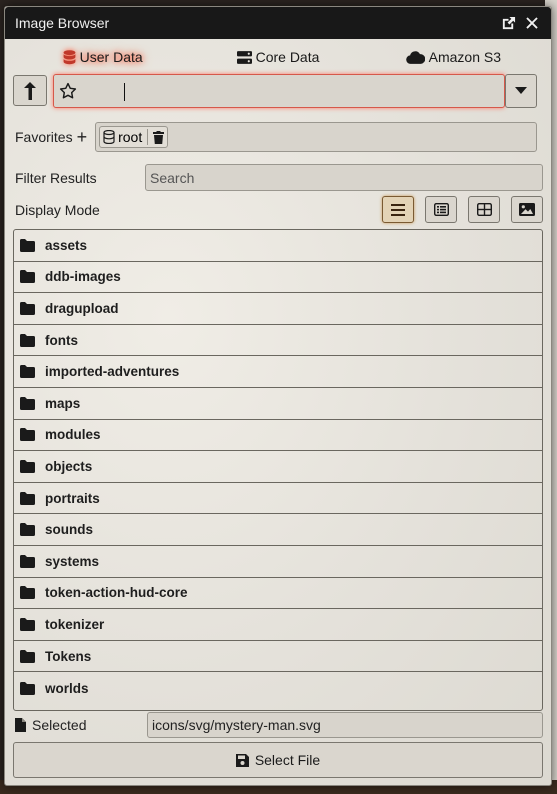 Image resolution: width=557 pixels, height=794 pixels. What do you see at coordinates (278, 404) in the screenshot?
I see `list-item: maps` at bounding box center [278, 404].